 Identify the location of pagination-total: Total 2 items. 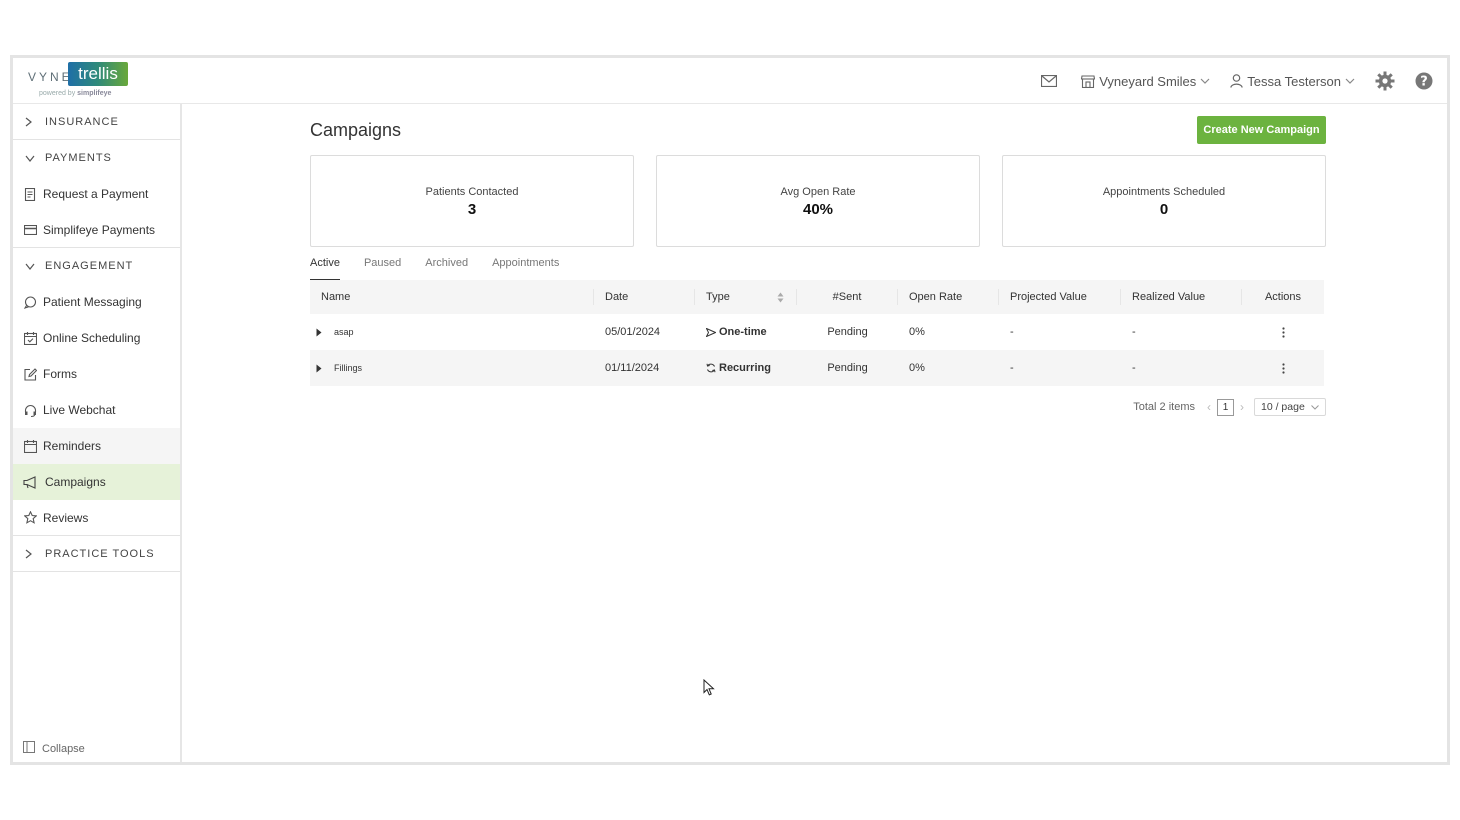
(1164, 407).